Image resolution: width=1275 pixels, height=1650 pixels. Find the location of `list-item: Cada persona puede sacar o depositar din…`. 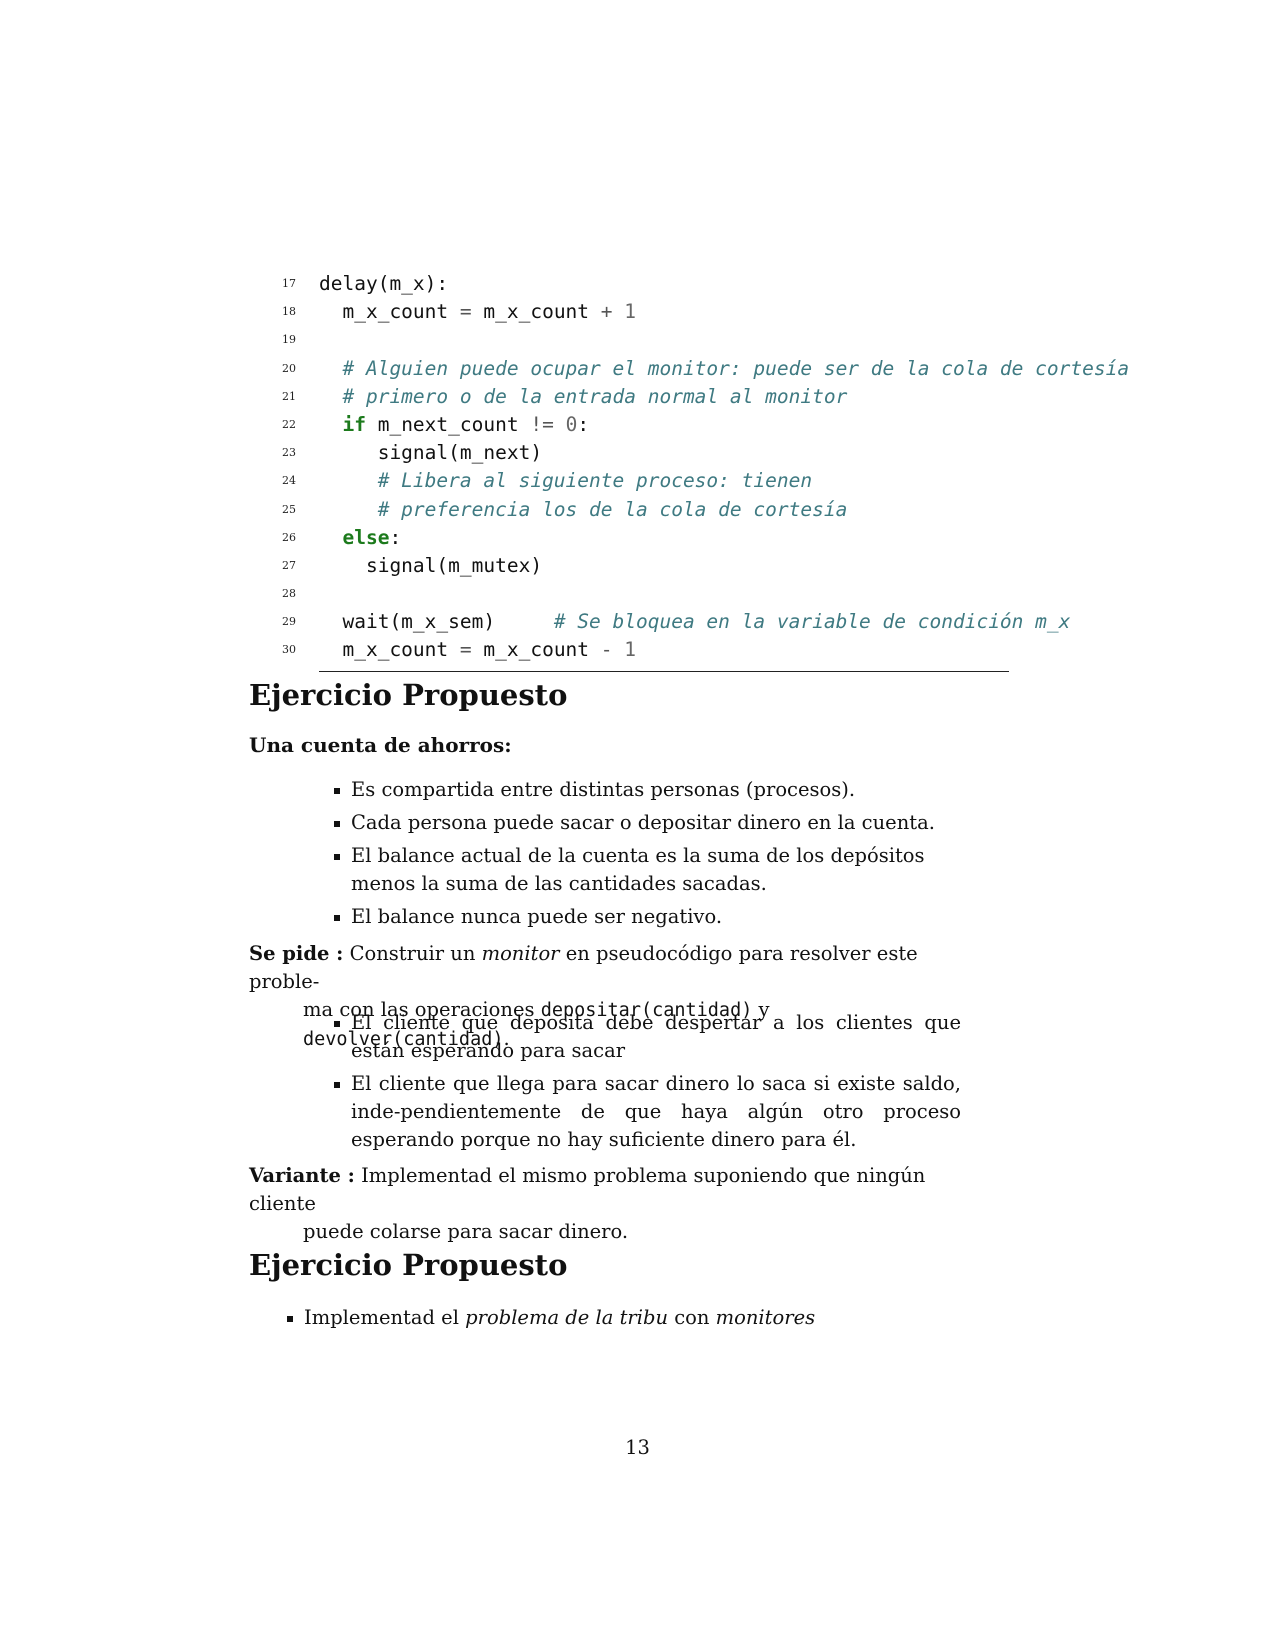

list-item: Cada persona puede sacar o depositar din… is located at coordinates (651, 823).